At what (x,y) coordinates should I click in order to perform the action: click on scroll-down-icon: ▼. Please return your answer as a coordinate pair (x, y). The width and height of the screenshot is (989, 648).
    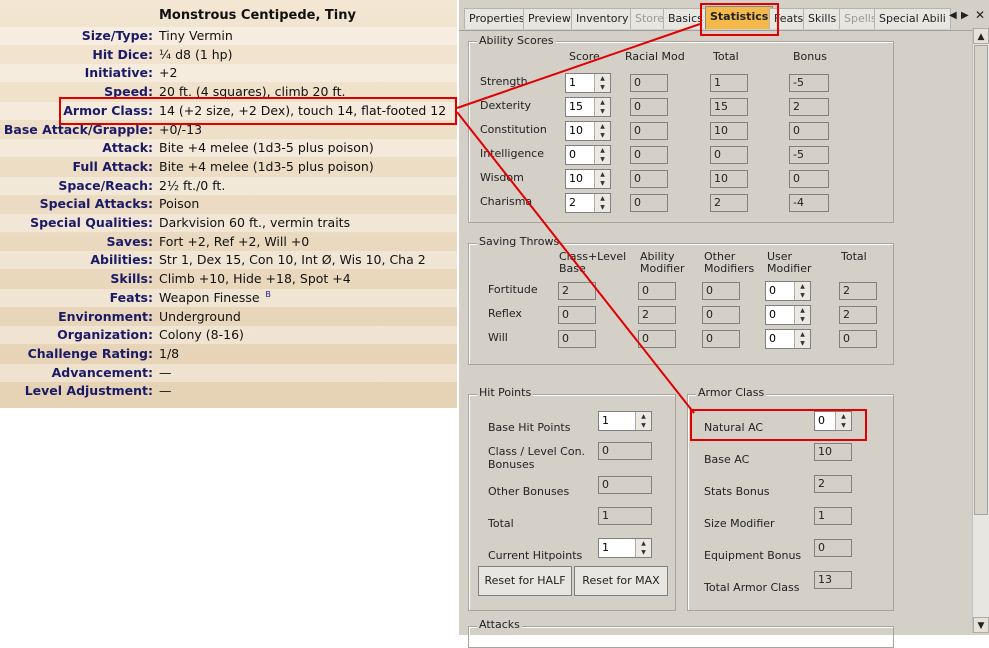
    Looking at the image, I should click on (981, 625).